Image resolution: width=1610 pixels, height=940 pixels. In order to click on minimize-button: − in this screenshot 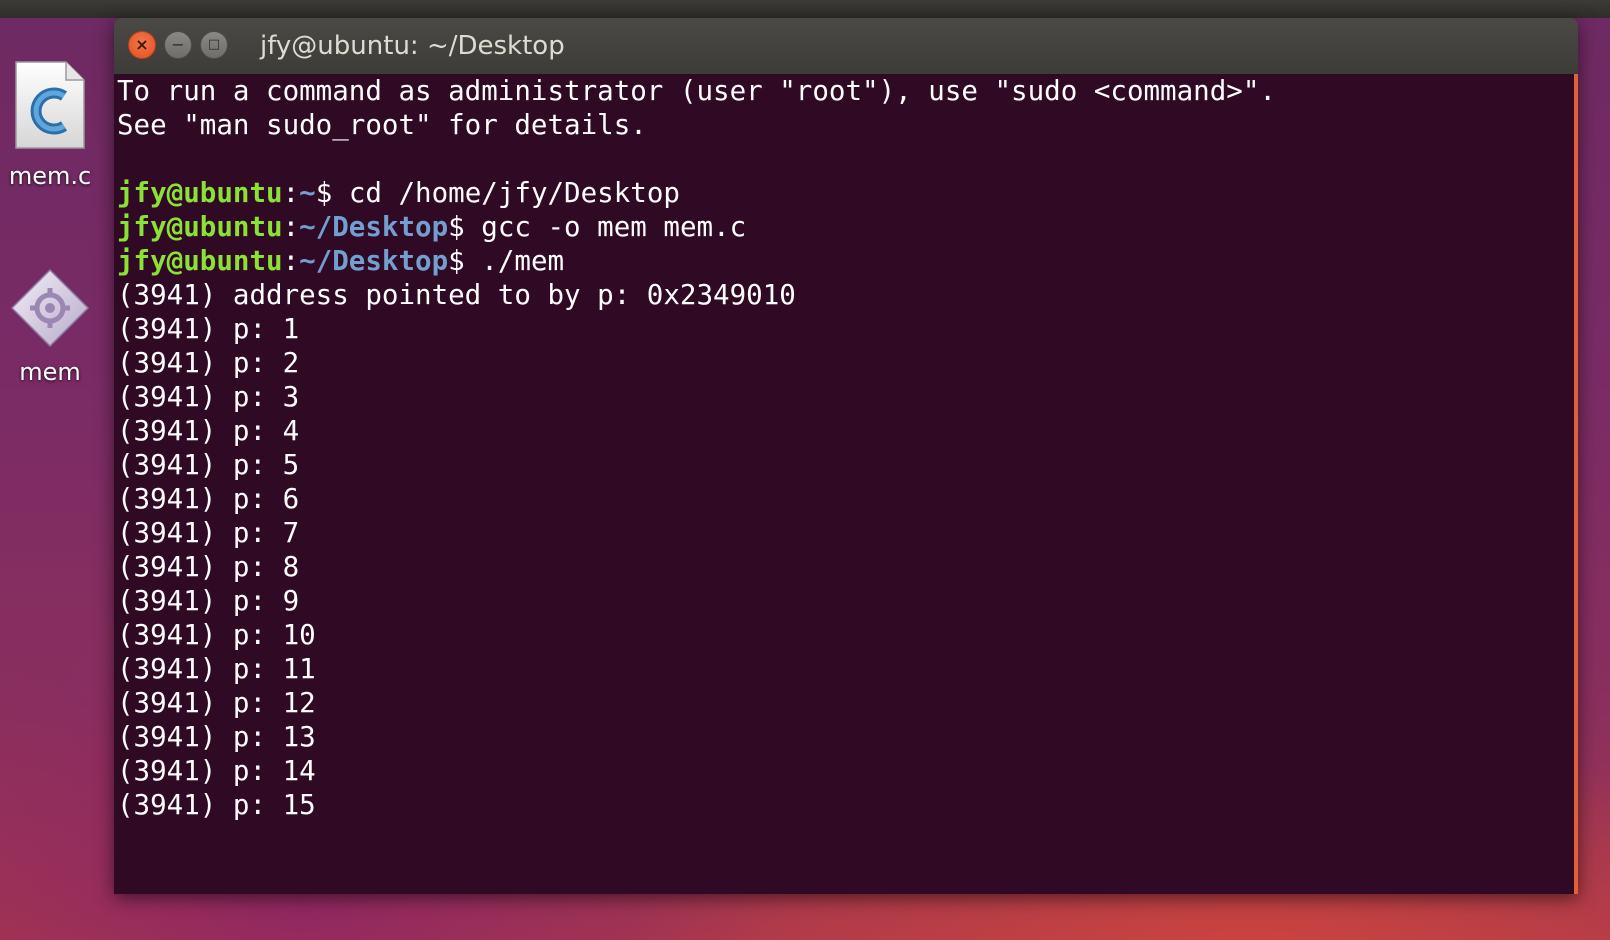, I will do `click(178, 45)`.